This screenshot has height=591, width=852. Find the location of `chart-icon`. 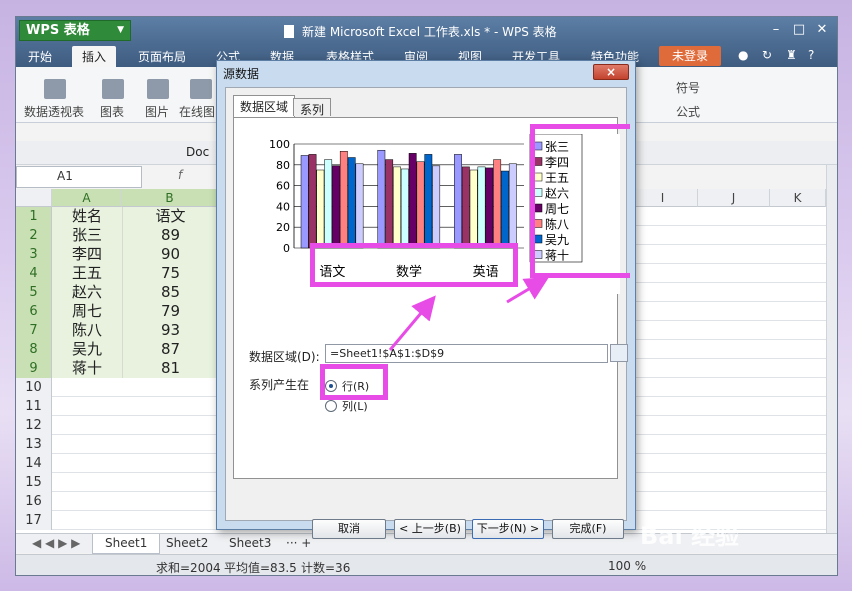

chart-icon is located at coordinates (113, 89).